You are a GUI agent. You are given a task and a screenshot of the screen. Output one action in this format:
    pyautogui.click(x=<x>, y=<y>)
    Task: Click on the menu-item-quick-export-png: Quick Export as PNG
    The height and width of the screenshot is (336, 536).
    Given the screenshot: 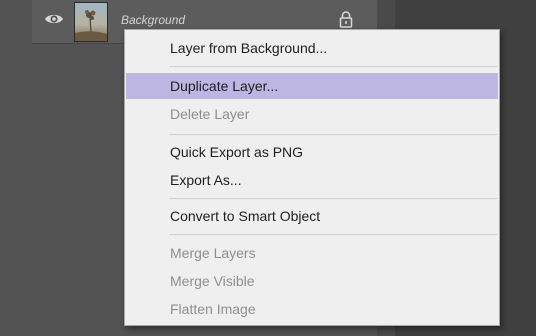 What is the action you would take?
    pyautogui.click(x=312, y=152)
    